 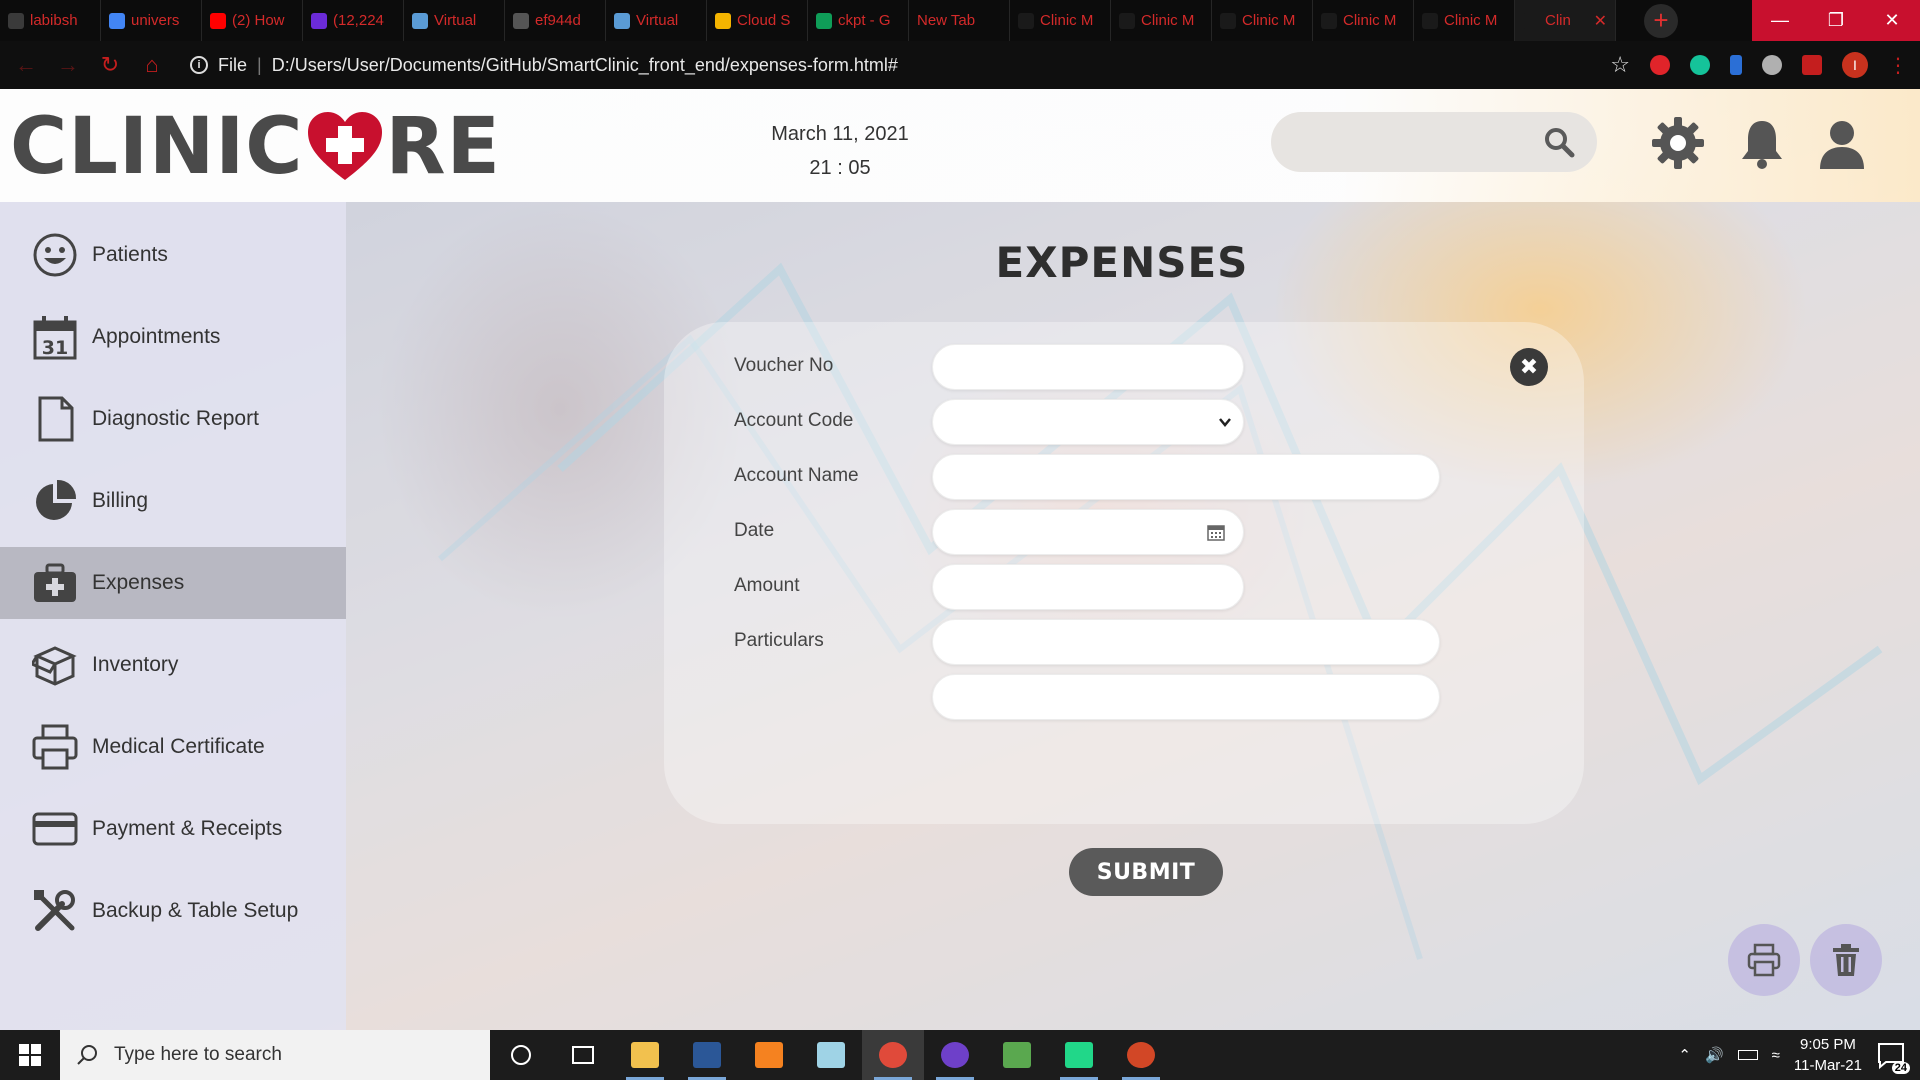 I want to click on file-explorer-icon, so click(x=645, y=1055).